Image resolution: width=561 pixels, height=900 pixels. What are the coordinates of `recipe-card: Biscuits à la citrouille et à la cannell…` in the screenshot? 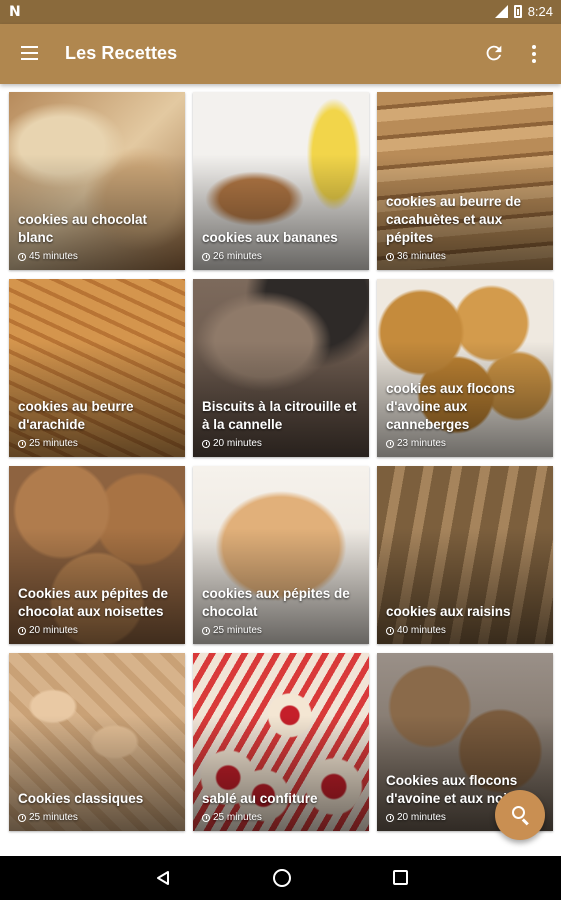 It's located at (281, 368).